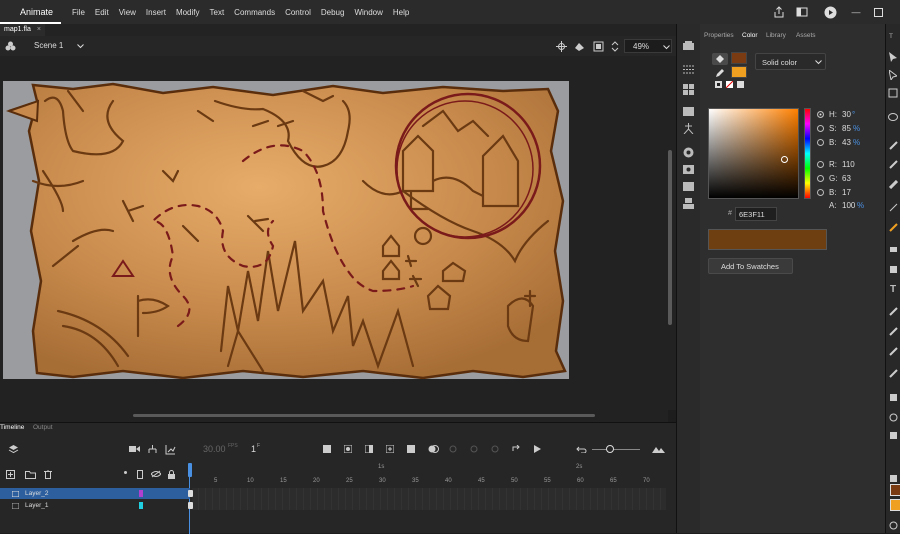 The width and height of the screenshot is (900, 534). What do you see at coordinates (390, 449) in the screenshot?
I see `insert-frame-icon` at bounding box center [390, 449].